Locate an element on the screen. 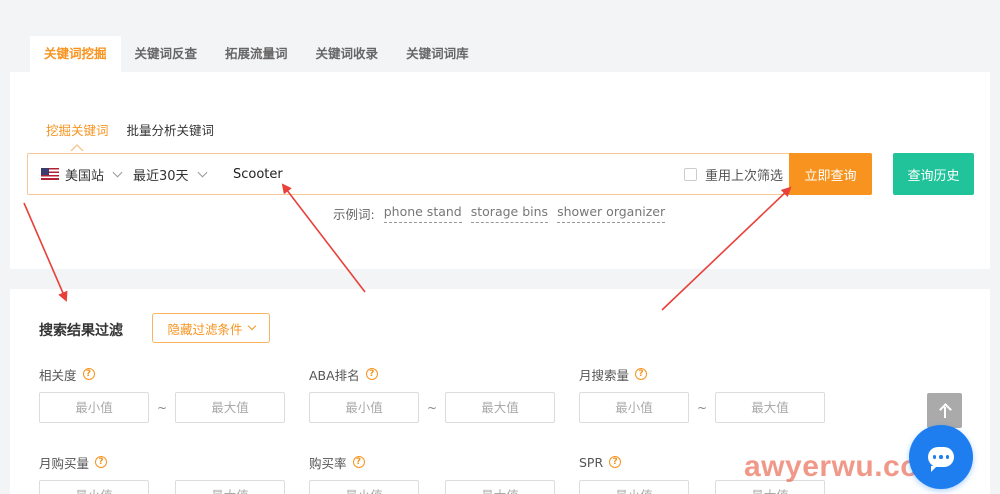  period-select: 最近30天 is located at coordinates (182, 174).